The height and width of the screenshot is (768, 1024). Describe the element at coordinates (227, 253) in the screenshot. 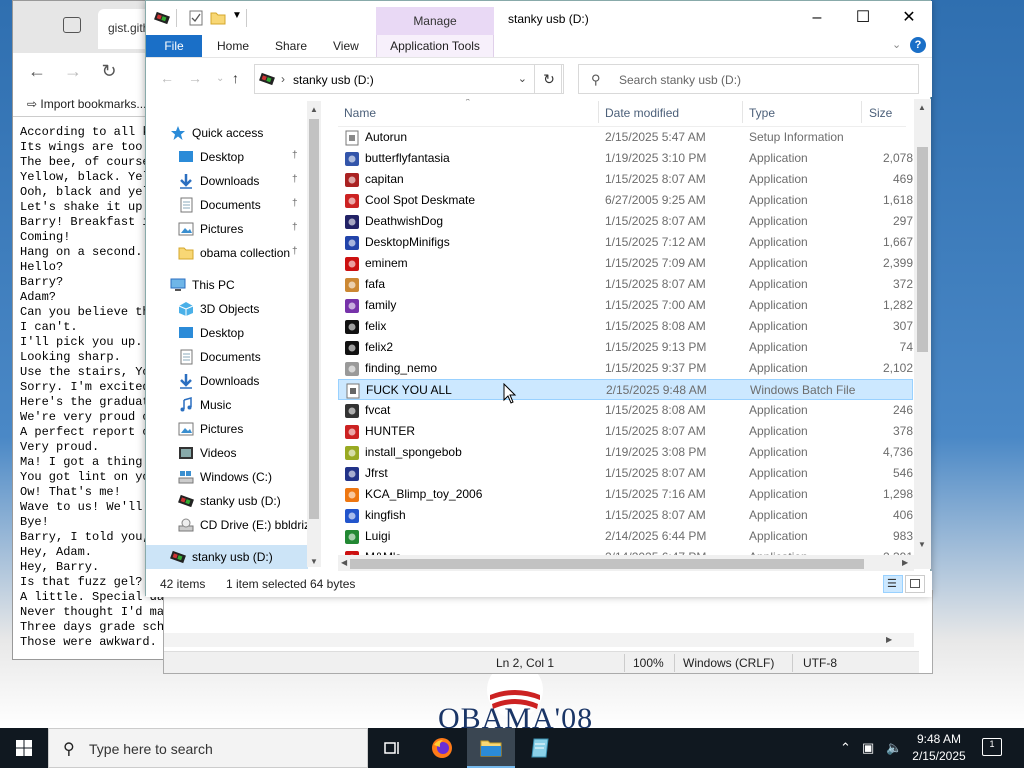

I see `nav-item: obama collection †` at that location.